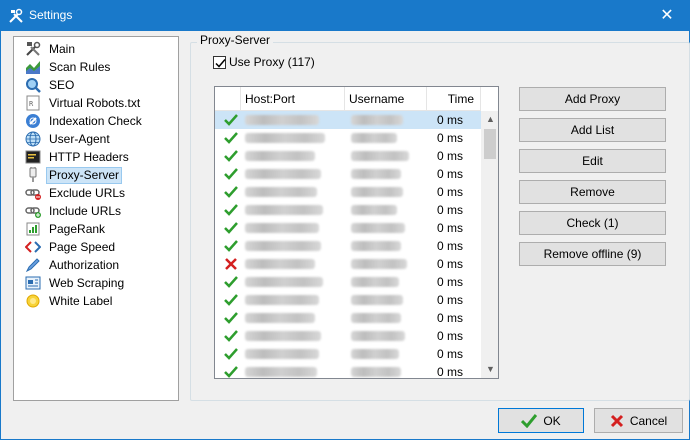 Image resolution: width=690 pixels, height=440 pixels. I want to click on ok-label: OK, so click(552, 420).